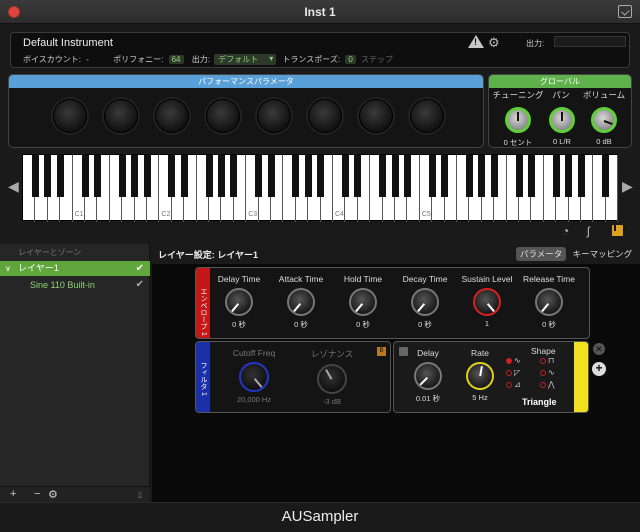  I want to click on env-hold-knob, so click(363, 302).